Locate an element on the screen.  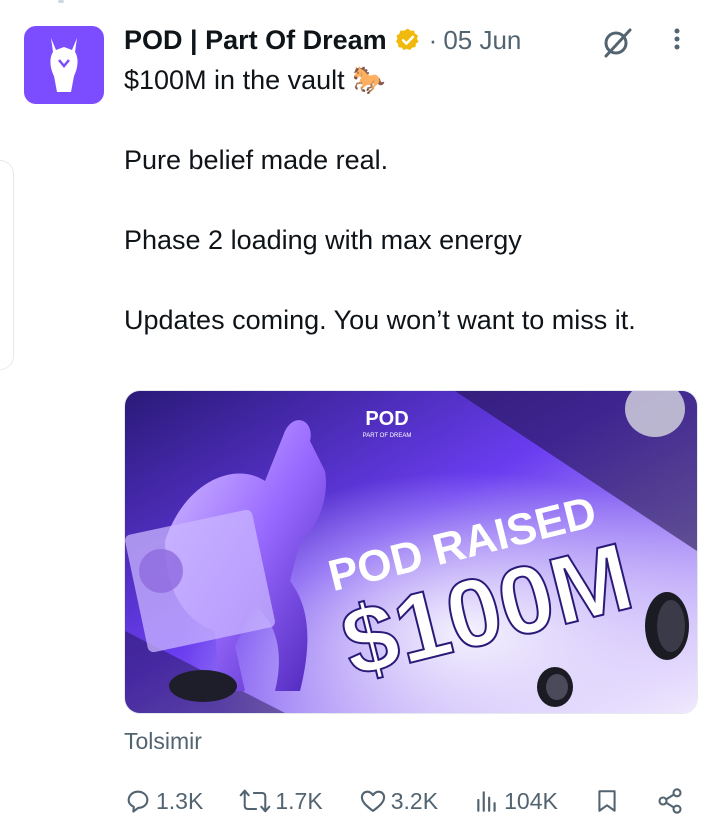
top-divider-tick is located at coordinates (61, 1).